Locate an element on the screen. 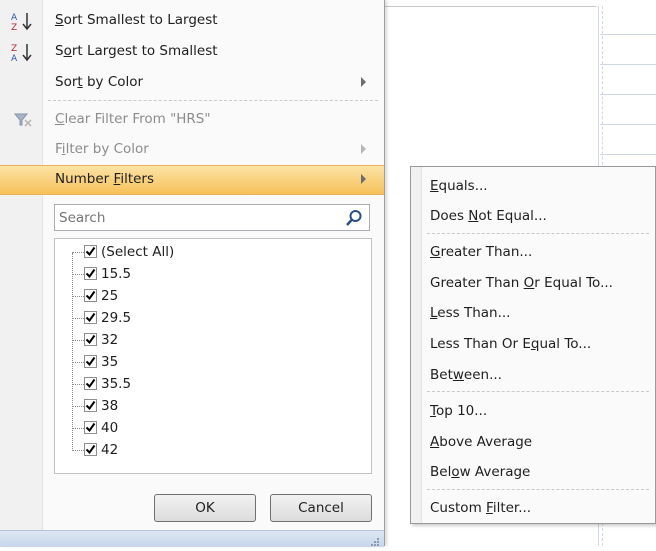  list-item: 40 is located at coordinates (205, 429).